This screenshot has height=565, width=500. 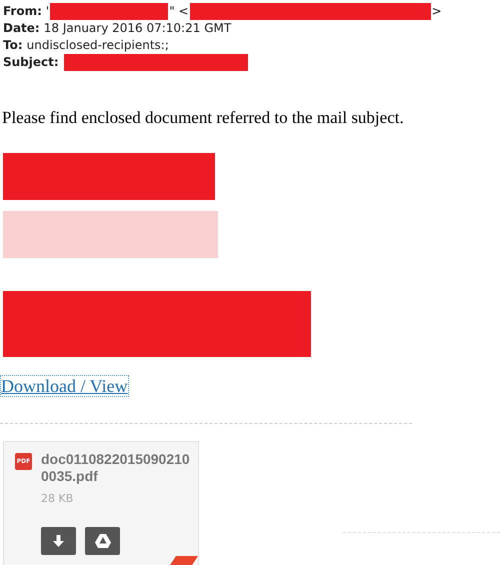 What do you see at coordinates (57, 498) in the screenshot?
I see `attachment-size: 28 KB` at bounding box center [57, 498].